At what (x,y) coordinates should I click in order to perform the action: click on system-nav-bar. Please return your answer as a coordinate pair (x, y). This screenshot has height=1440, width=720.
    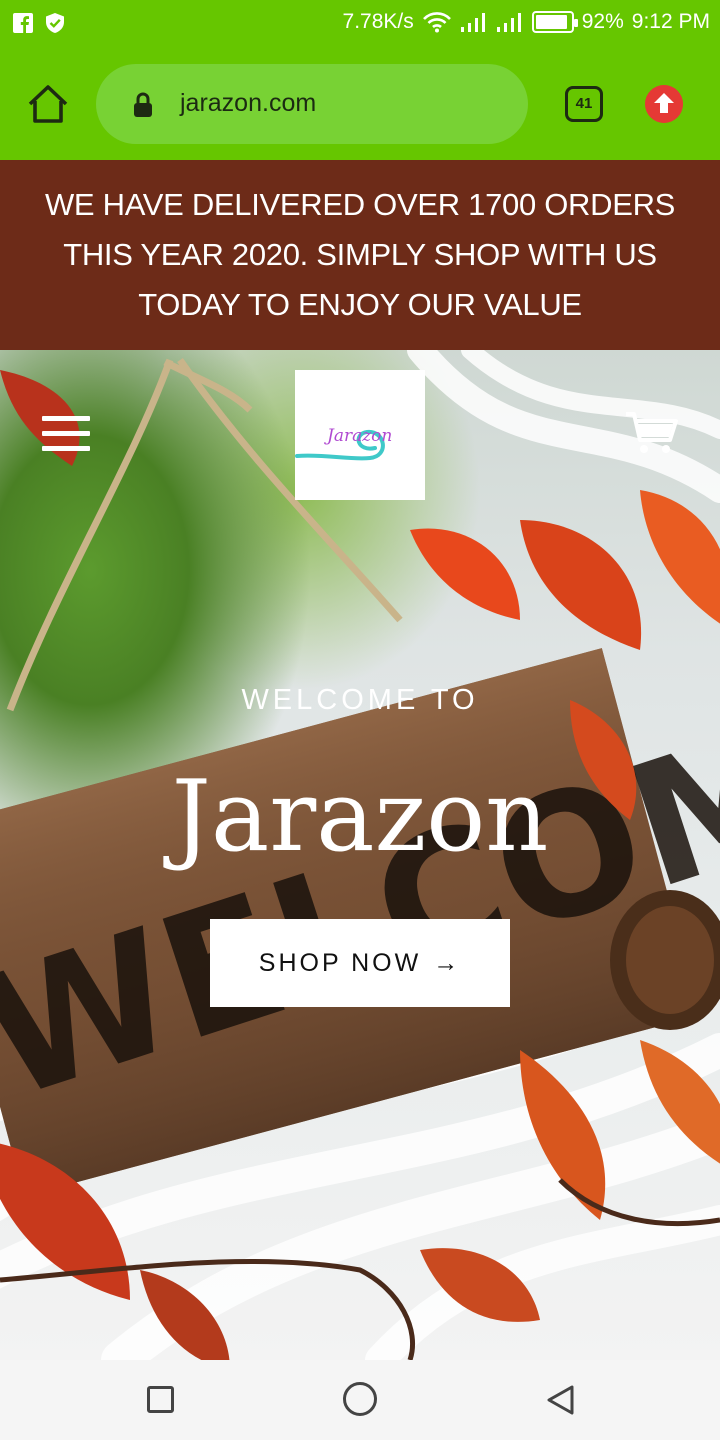
    Looking at the image, I should click on (360, 1400).